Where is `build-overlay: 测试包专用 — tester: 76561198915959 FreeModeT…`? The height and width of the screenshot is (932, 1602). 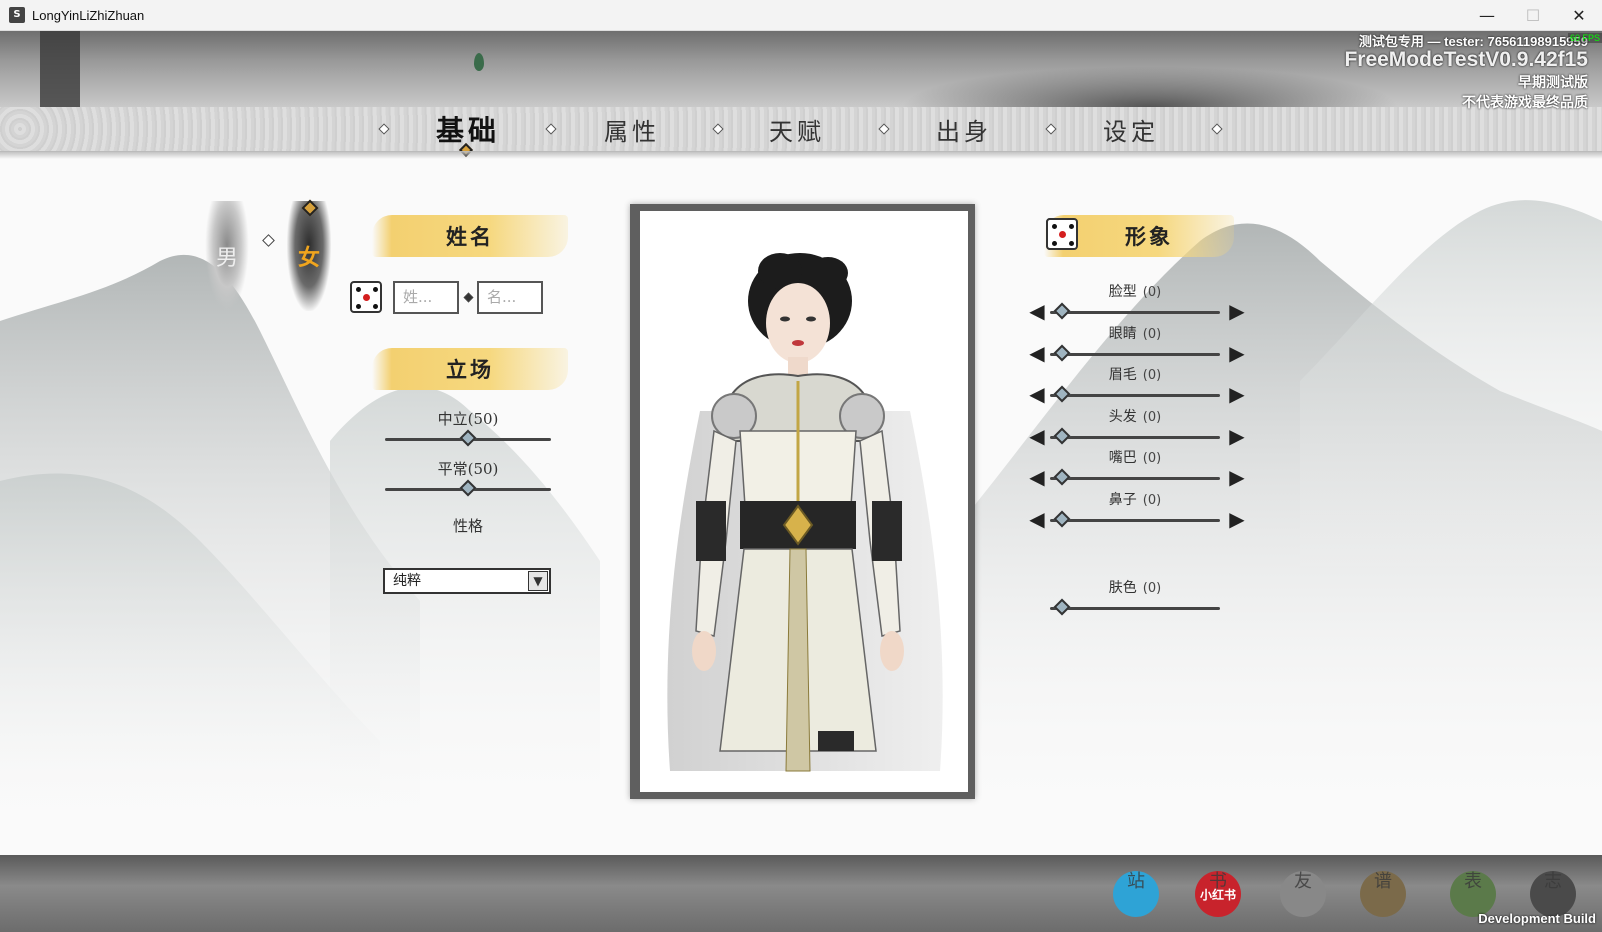
build-overlay: 测试包专用 — tester: 76561198915959 FreeModeT… is located at coordinates (1473, 71).